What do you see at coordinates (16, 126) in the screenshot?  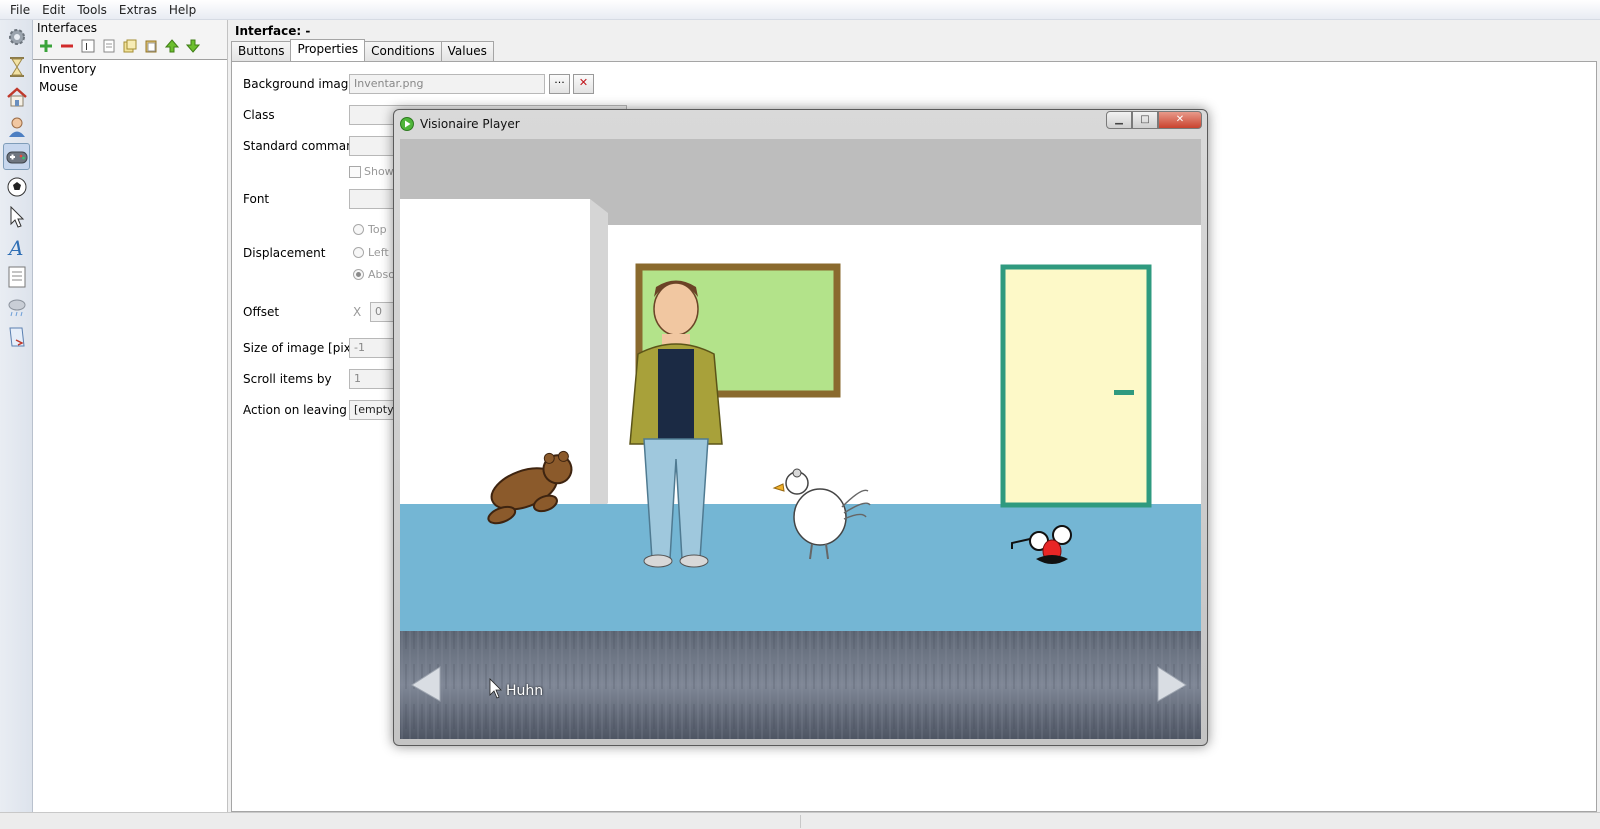 I see `character-icon` at bounding box center [16, 126].